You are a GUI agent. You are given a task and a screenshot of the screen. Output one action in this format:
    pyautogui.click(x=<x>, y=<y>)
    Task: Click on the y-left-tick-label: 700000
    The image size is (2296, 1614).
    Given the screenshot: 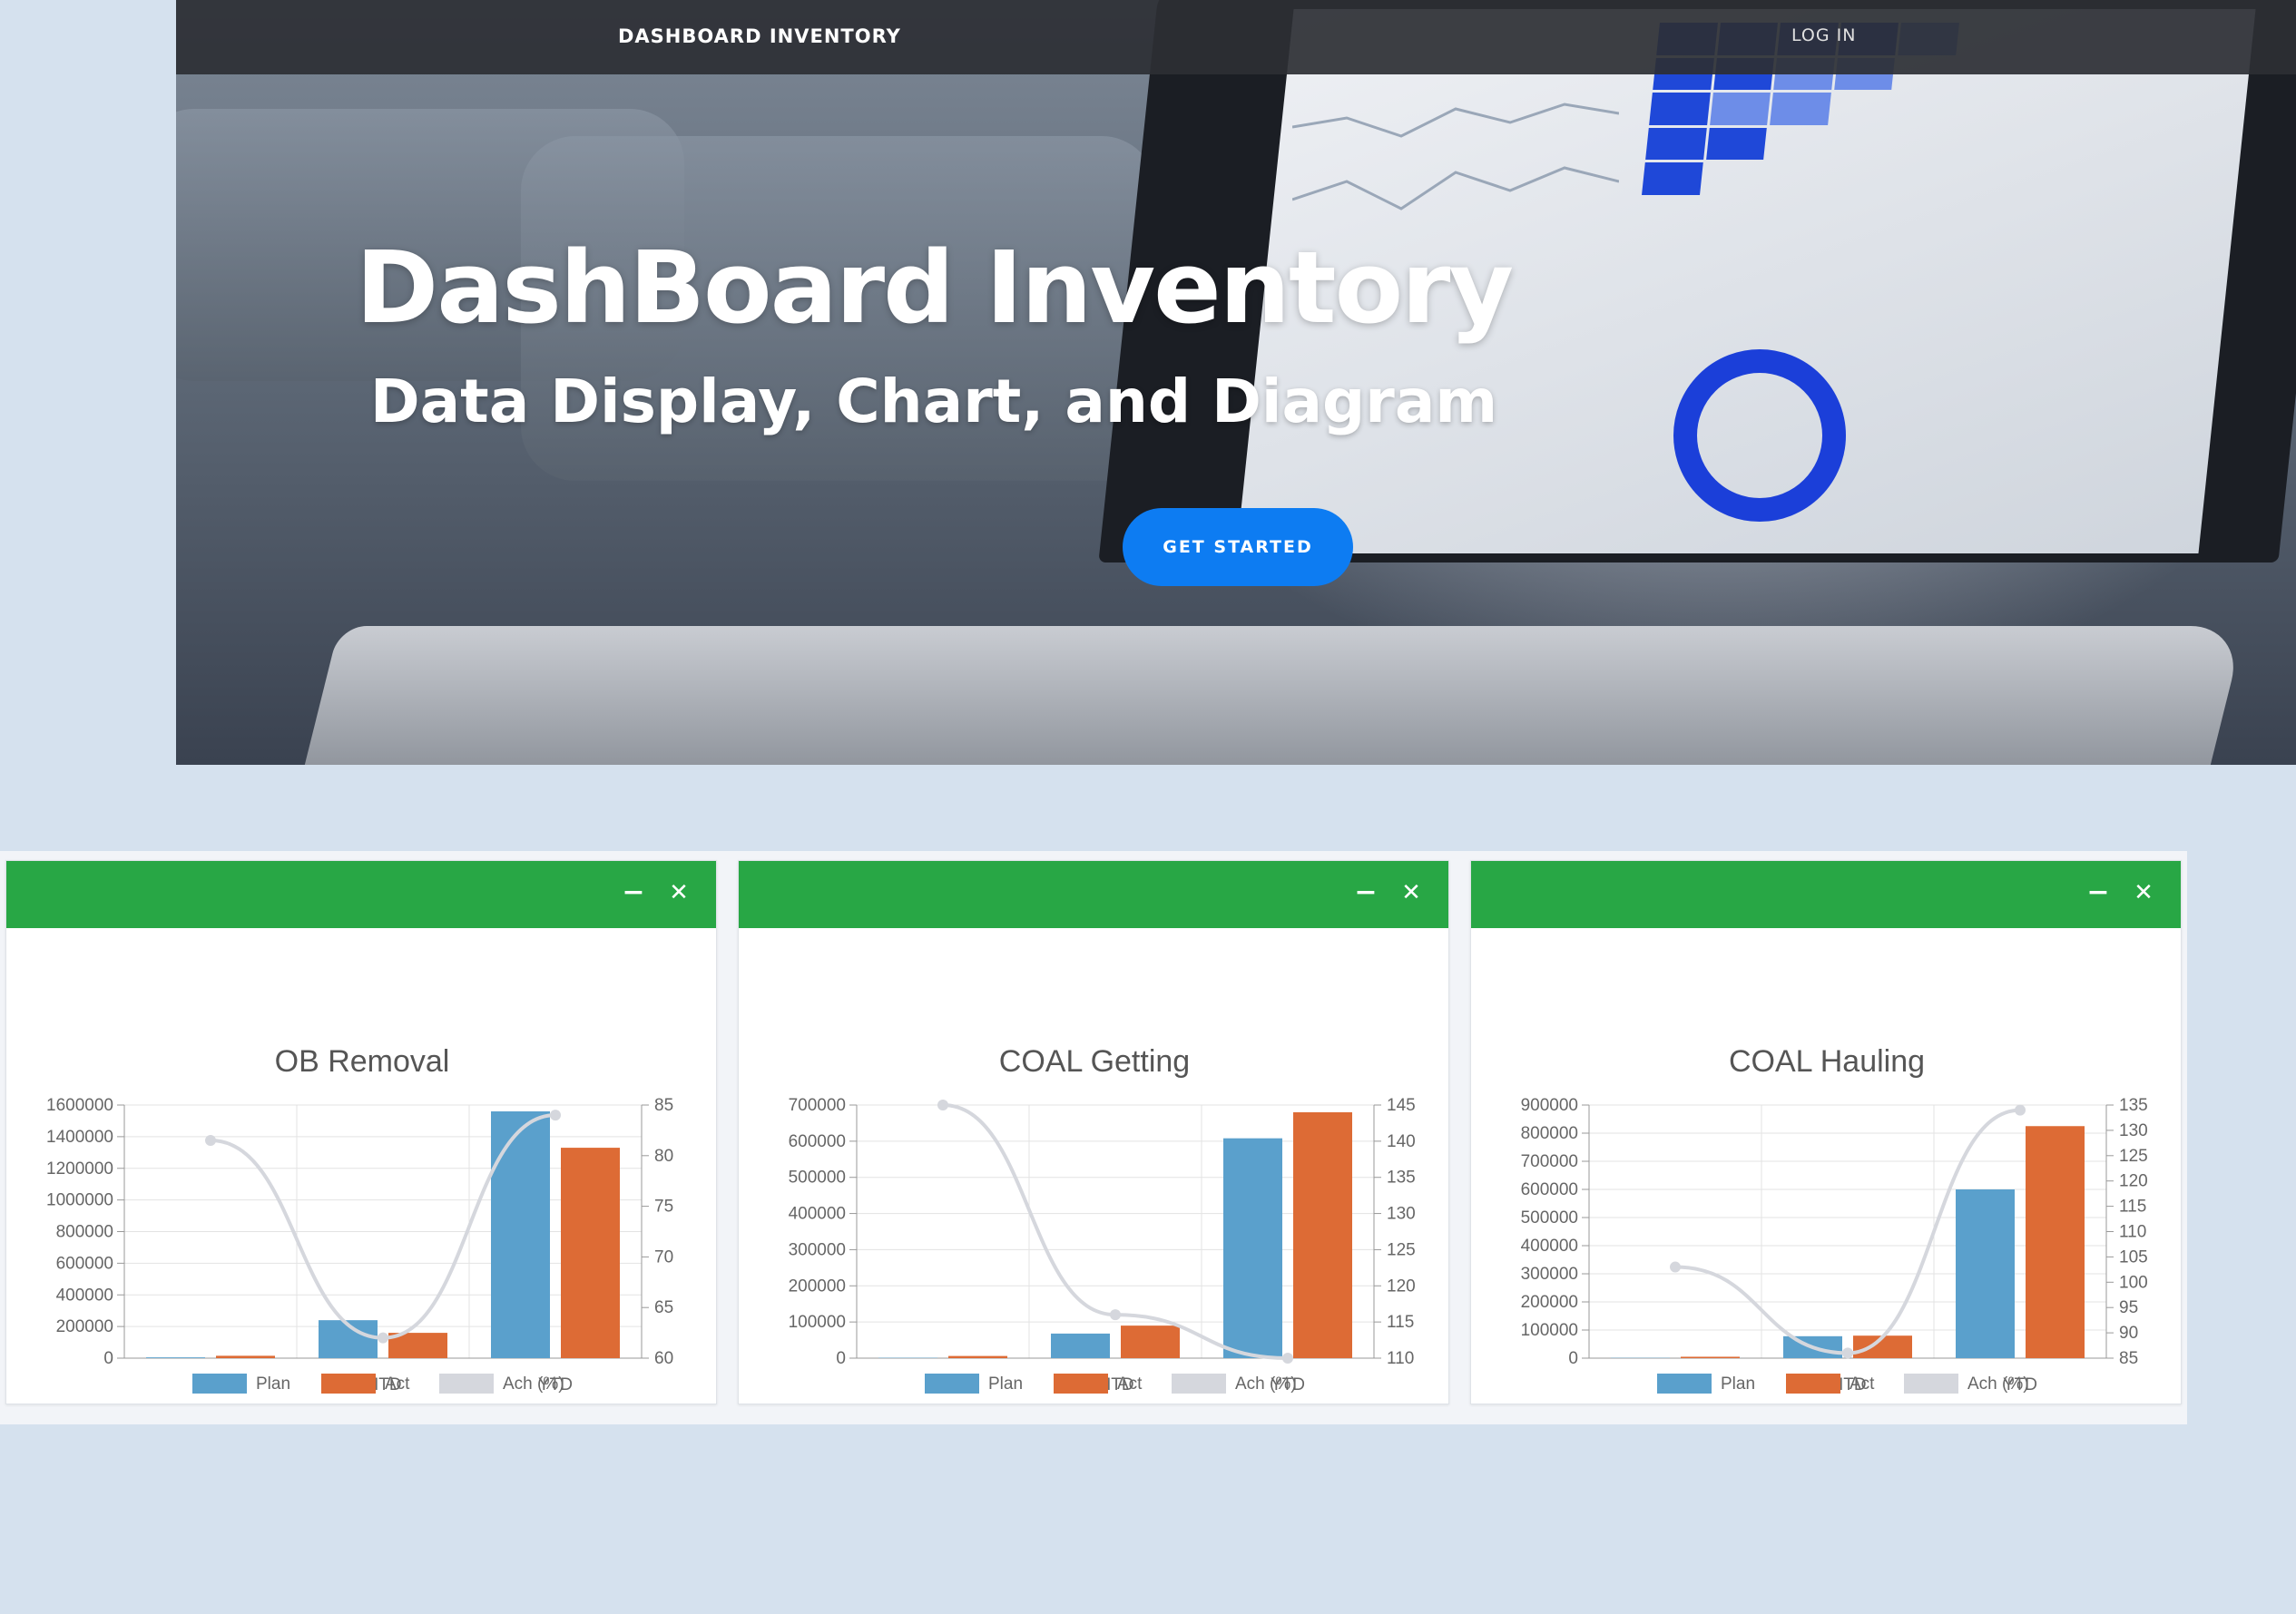 What is the action you would take?
    pyautogui.click(x=817, y=1105)
    